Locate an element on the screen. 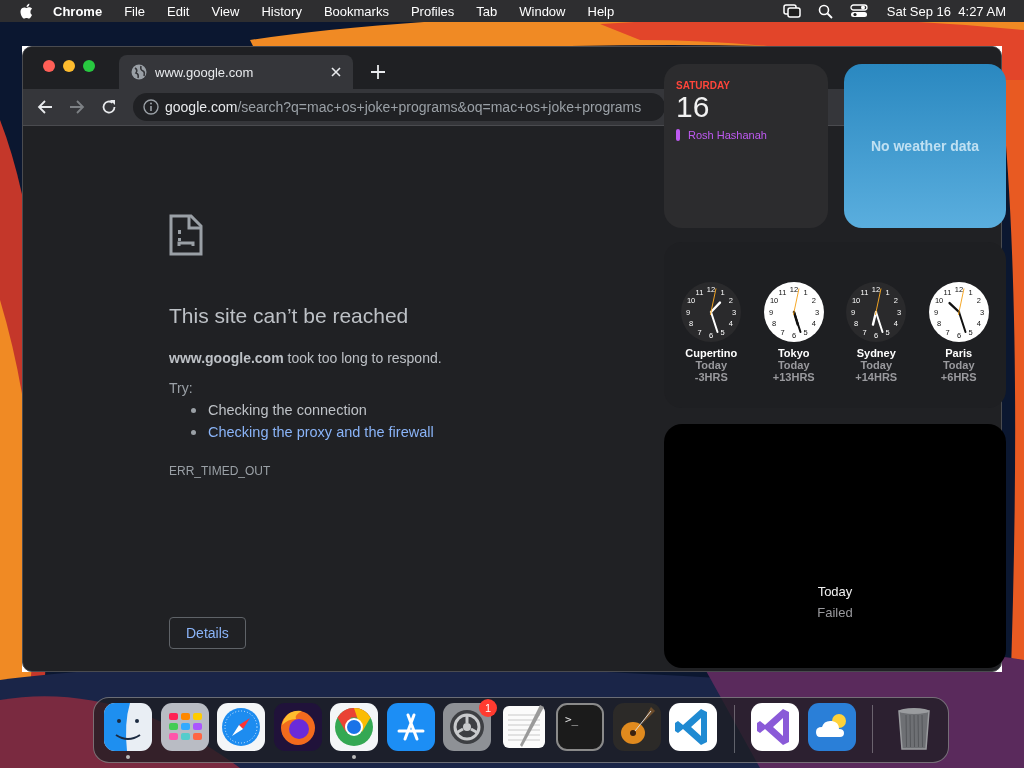 The image size is (1024, 768). screen-mirroring-icon is located at coordinates (791, 11).